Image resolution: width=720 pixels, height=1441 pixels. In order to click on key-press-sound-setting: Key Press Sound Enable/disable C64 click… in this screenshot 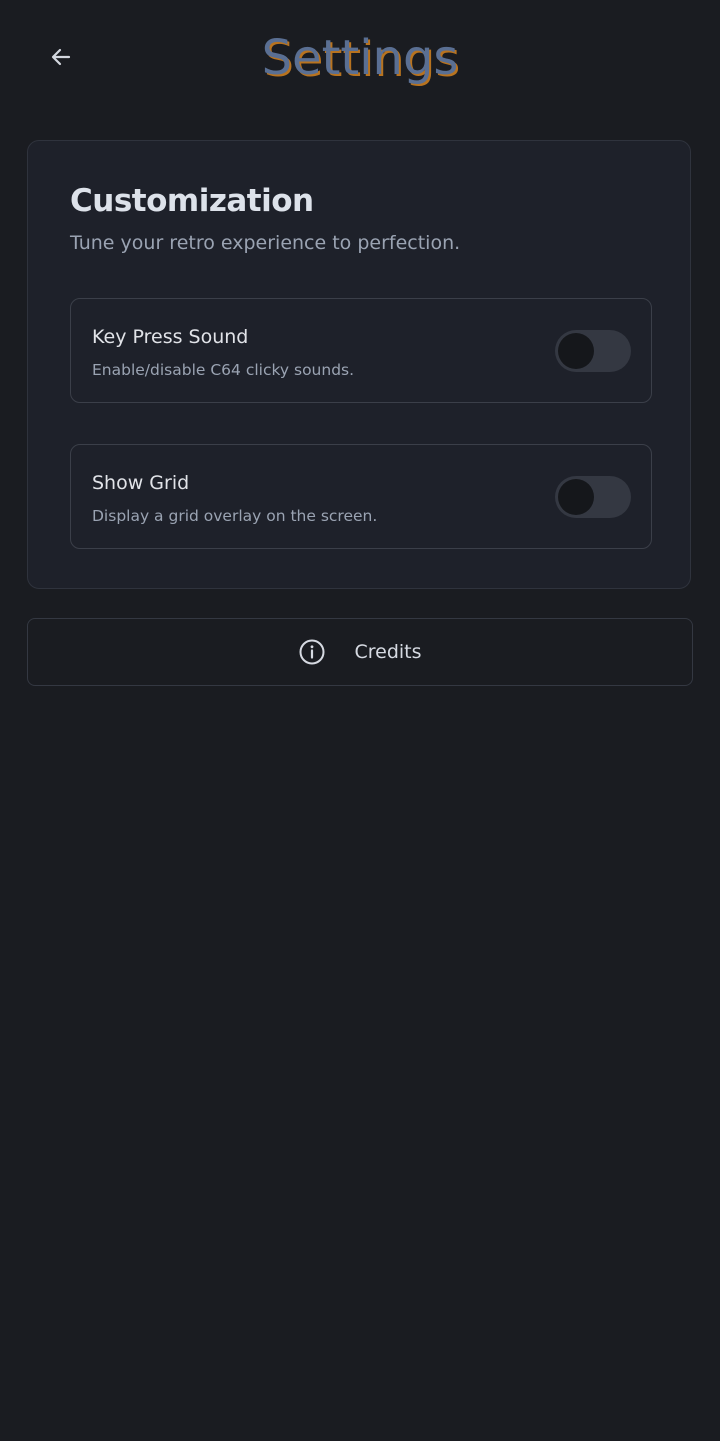, I will do `click(361, 350)`.